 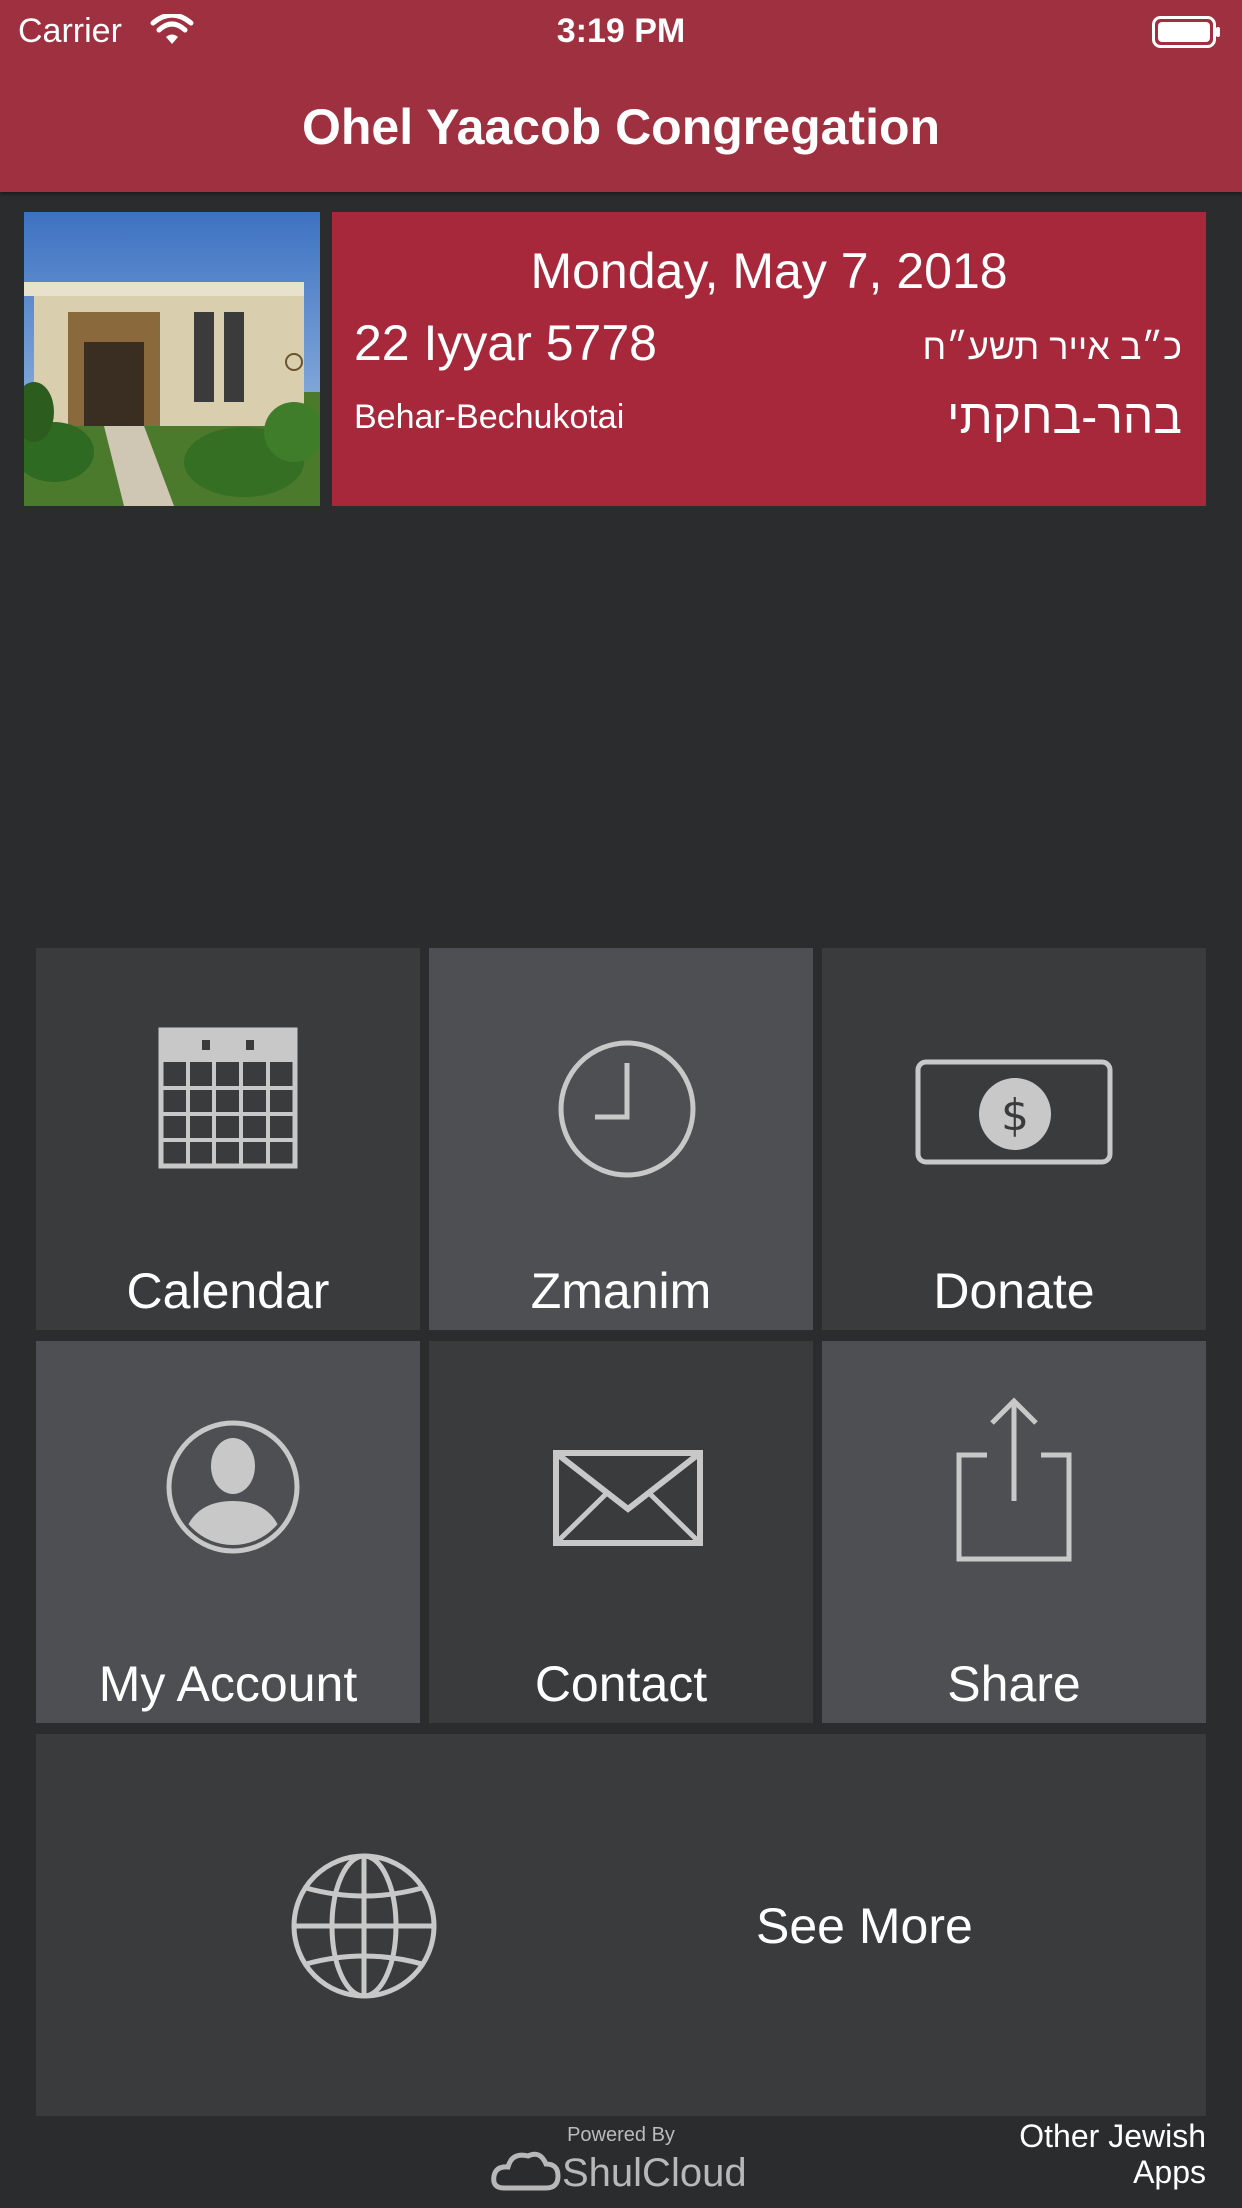 I want to click on header-bar: Carrier 3:19 PM Ohel Yaacob Congregation, so click(x=621, y=96).